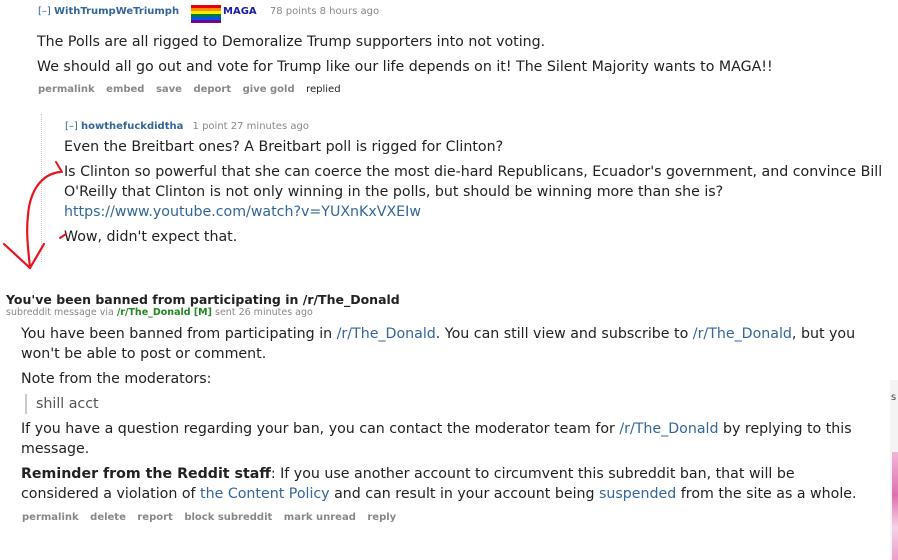 The height and width of the screenshot is (560, 898). I want to click on user-flair: MAGA, so click(240, 11).